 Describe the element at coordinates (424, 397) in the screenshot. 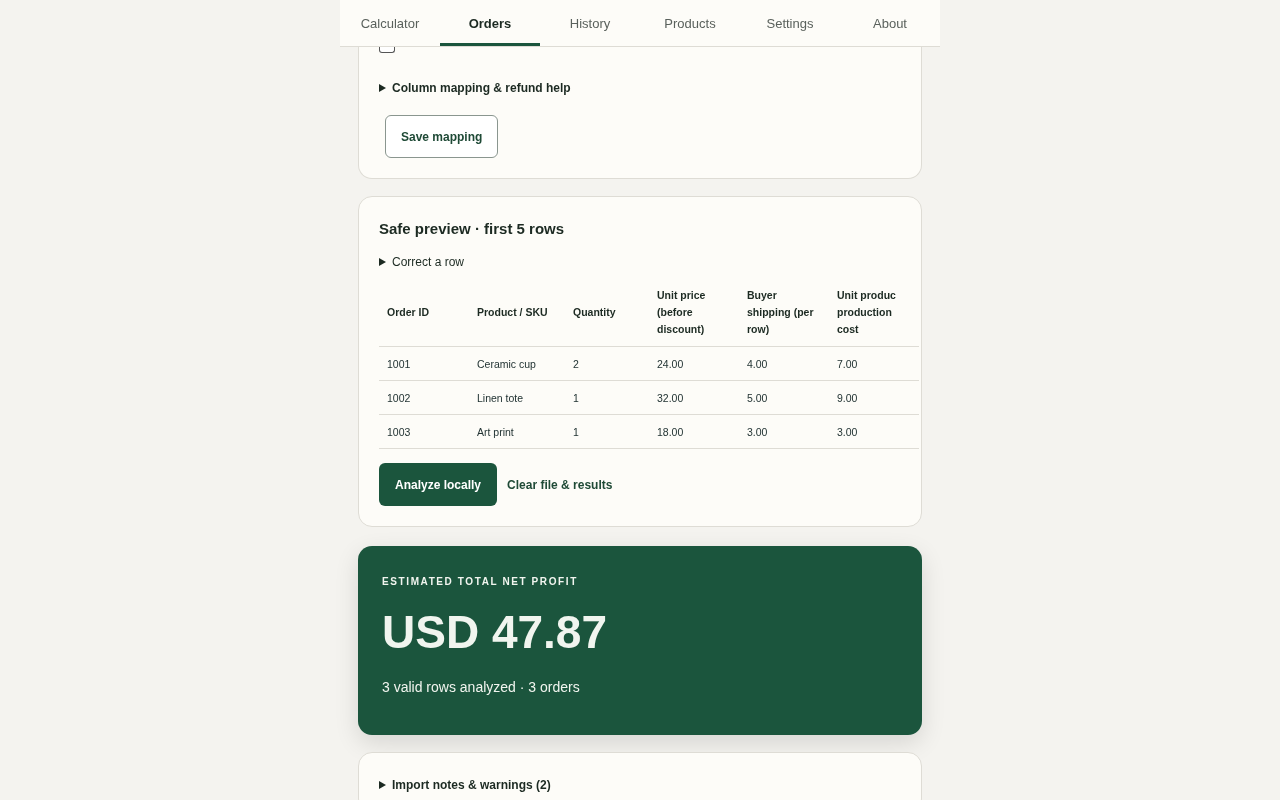

I see `table-cell: 1002` at that location.